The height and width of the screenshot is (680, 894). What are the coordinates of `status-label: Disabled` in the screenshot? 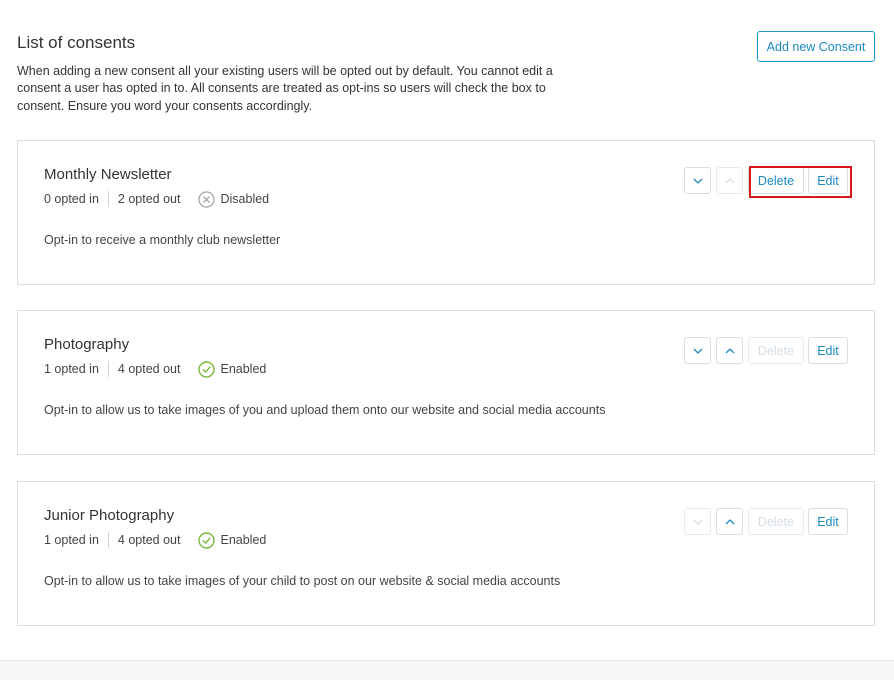 It's located at (245, 199).